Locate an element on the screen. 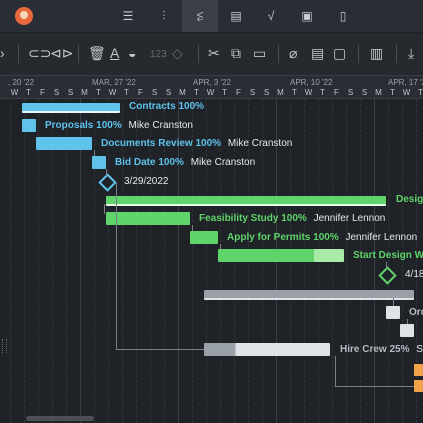 The width and height of the screenshot is (423, 423). week-label: APR, 3 '22 is located at coordinates (212, 82).